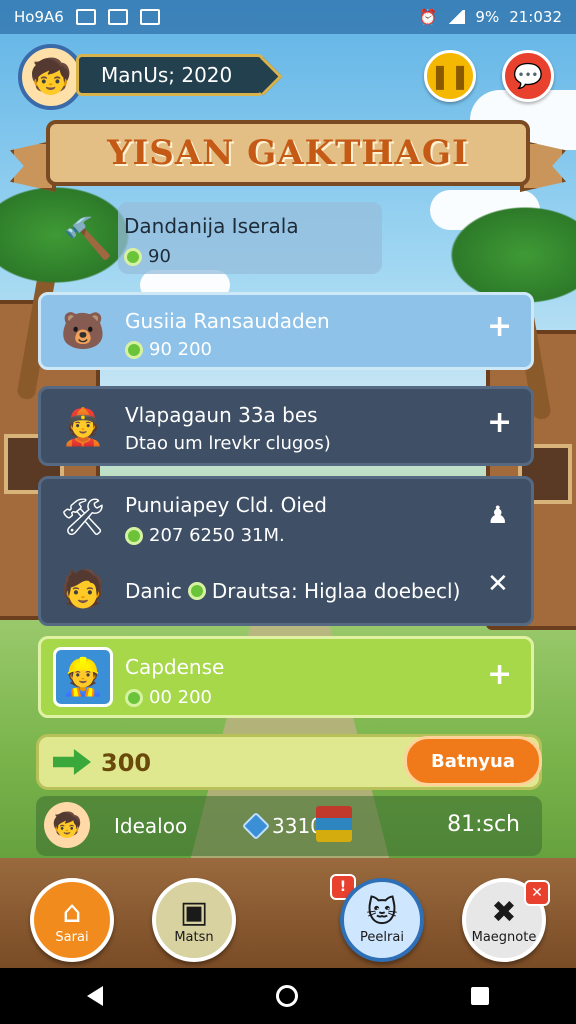 The width and height of the screenshot is (576, 1024). Describe the element at coordinates (83, 331) in the screenshot. I see `bear-portrait: 🐻` at that location.